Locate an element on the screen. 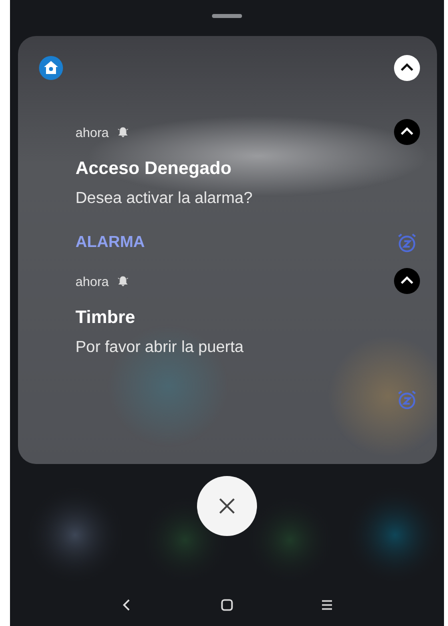 The image size is (448, 626). home-app-icon is located at coordinates (50, 68).